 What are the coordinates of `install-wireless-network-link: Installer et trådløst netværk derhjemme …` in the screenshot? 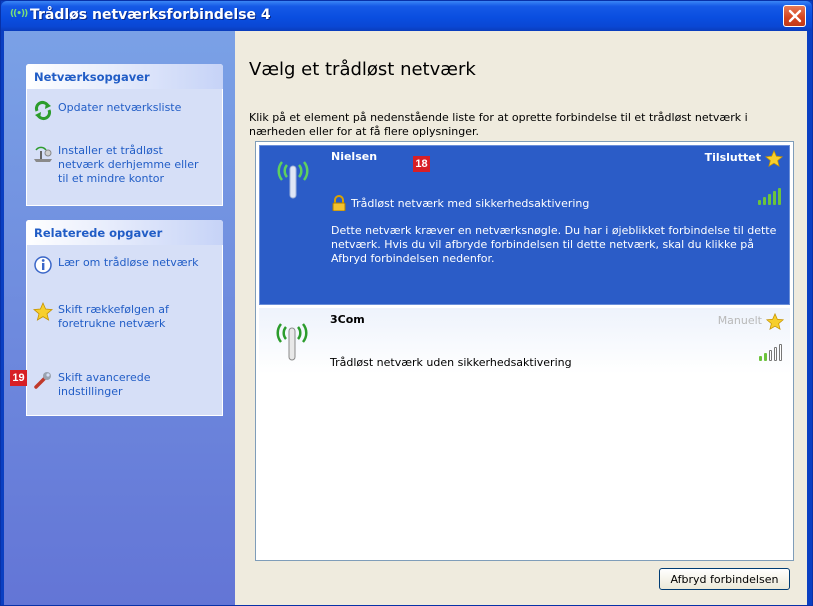 It's located at (115, 165).